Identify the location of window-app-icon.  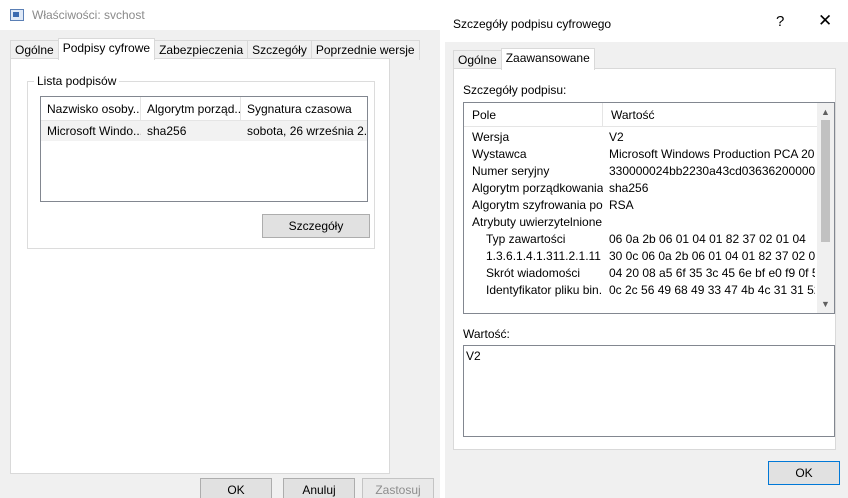
(17, 15).